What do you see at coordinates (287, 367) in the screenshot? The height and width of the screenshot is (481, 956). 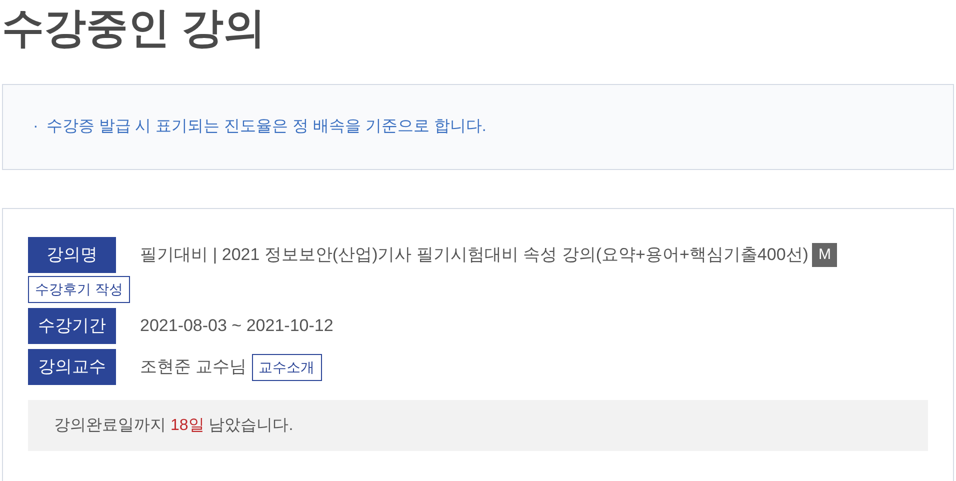 I see `instructor-intro-button: 교수소개` at bounding box center [287, 367].